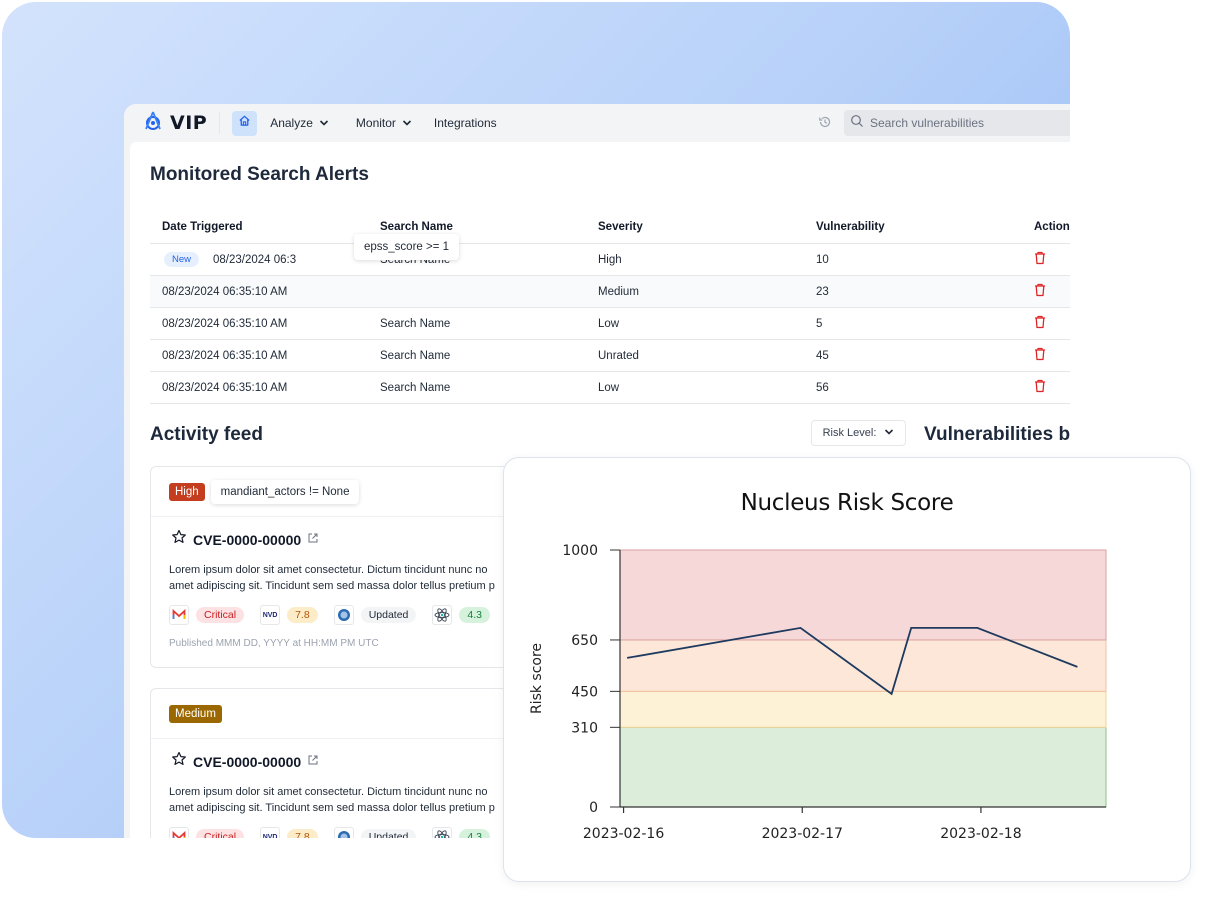 This screenshot has height=922, width=1232. I want to click on y-tick-label: 310, so click(584, 728).